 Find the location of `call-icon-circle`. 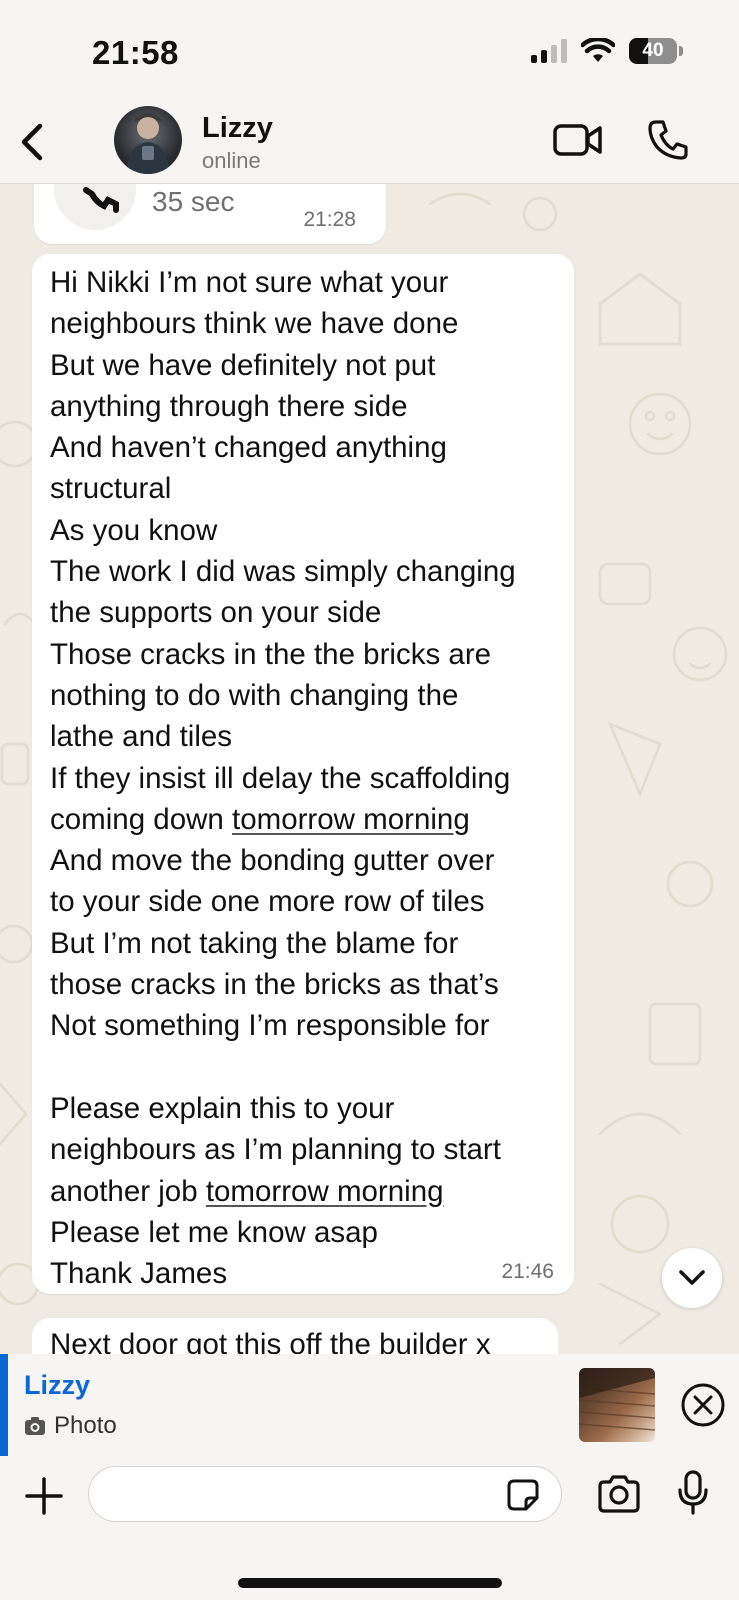

call-icon-circle is located at coordinates (95, 207).